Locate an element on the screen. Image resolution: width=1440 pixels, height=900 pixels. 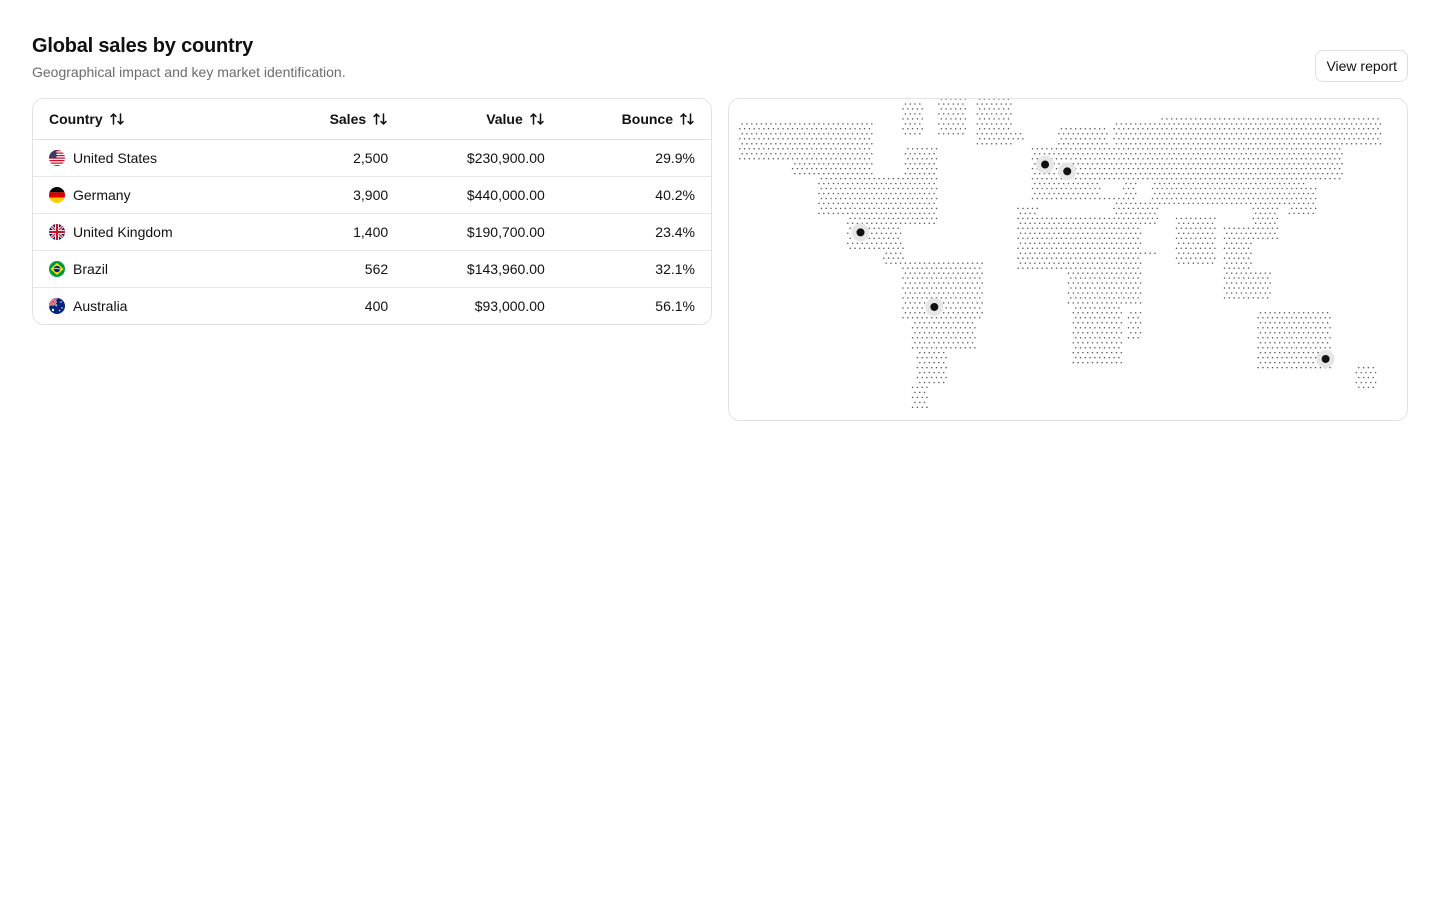
map-marker-australia is located at coordinates (1325, 358).